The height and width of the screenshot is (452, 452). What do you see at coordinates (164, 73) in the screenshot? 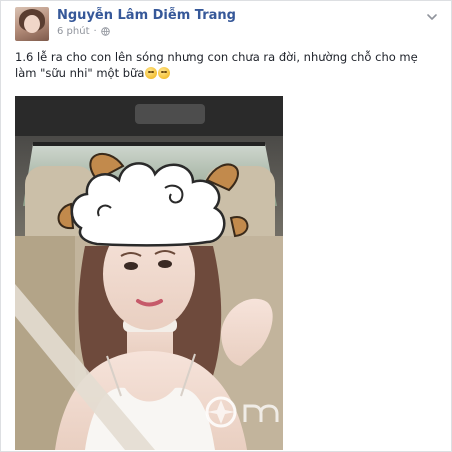
I see `grinning-face-emoji` at bounding box center [164, 73].